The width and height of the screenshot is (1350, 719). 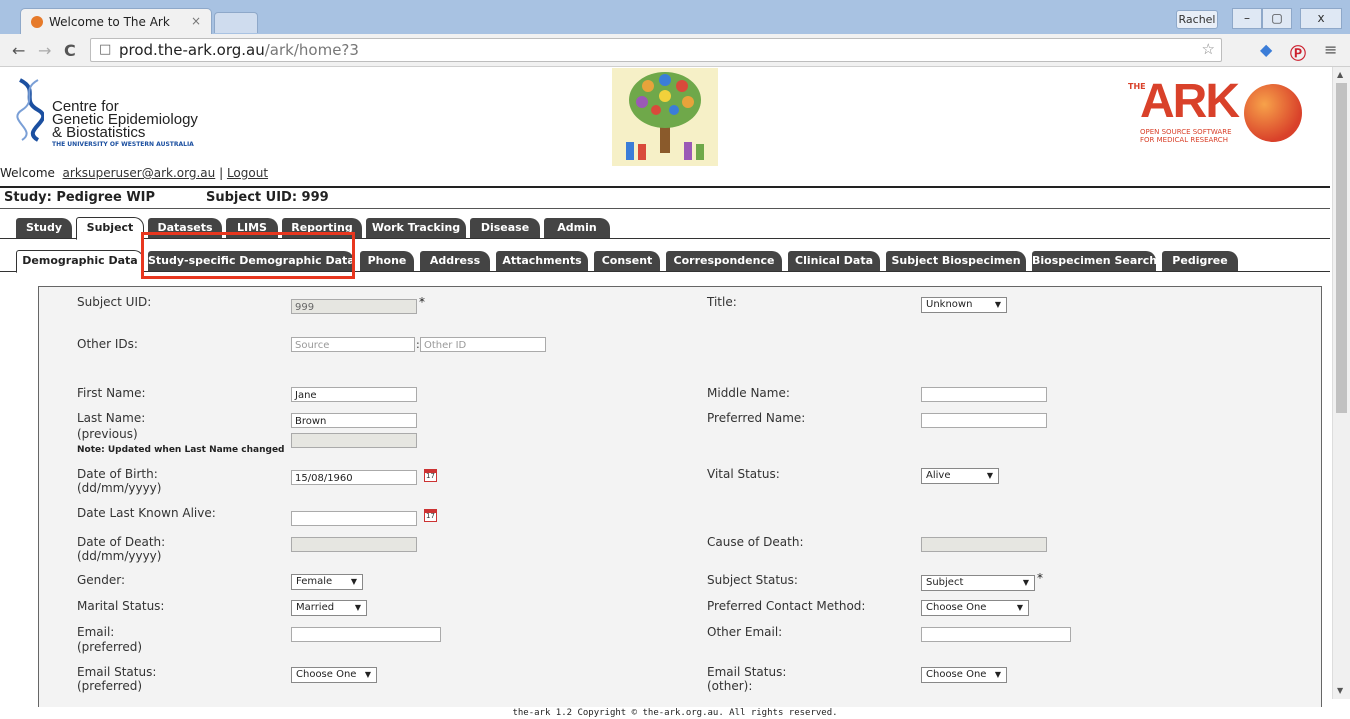 What do you see at coordinates (483, 344) in the screenshot?
I see `other-id-input: Other ID` at bounding box center [483, 344].